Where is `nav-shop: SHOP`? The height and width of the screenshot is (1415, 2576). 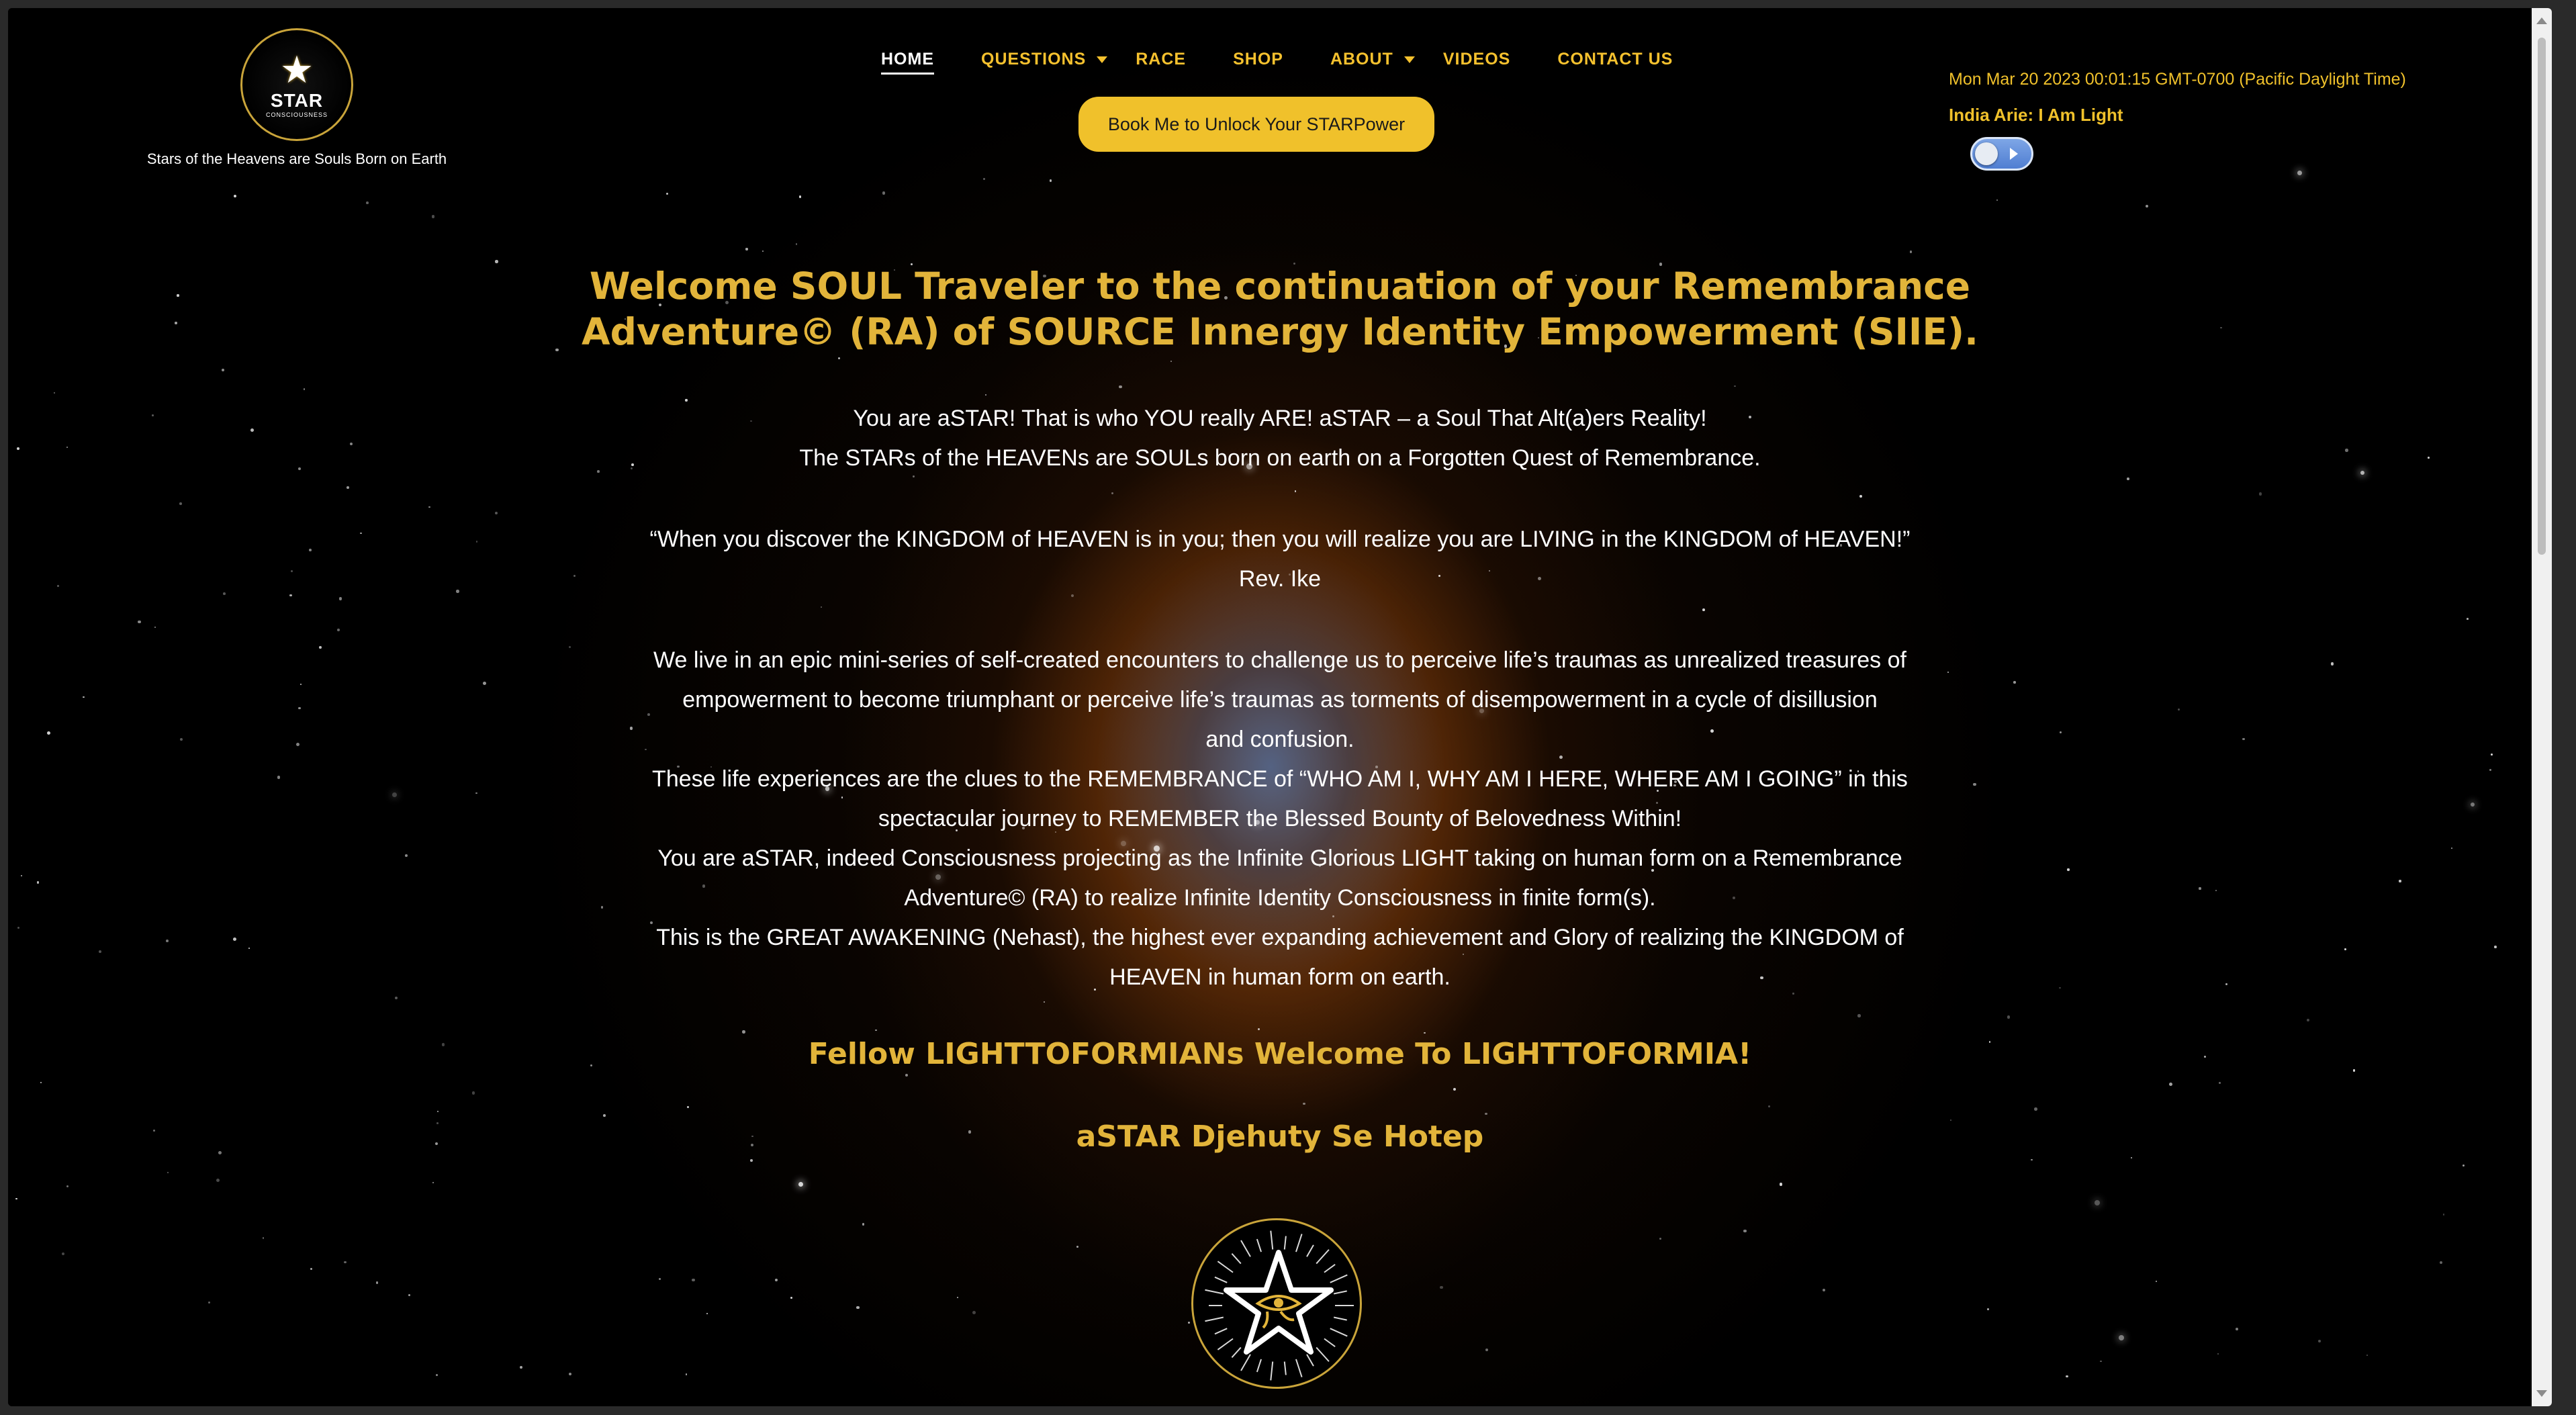
nav-shop: SHOP is located at coordinates (1258, 62).